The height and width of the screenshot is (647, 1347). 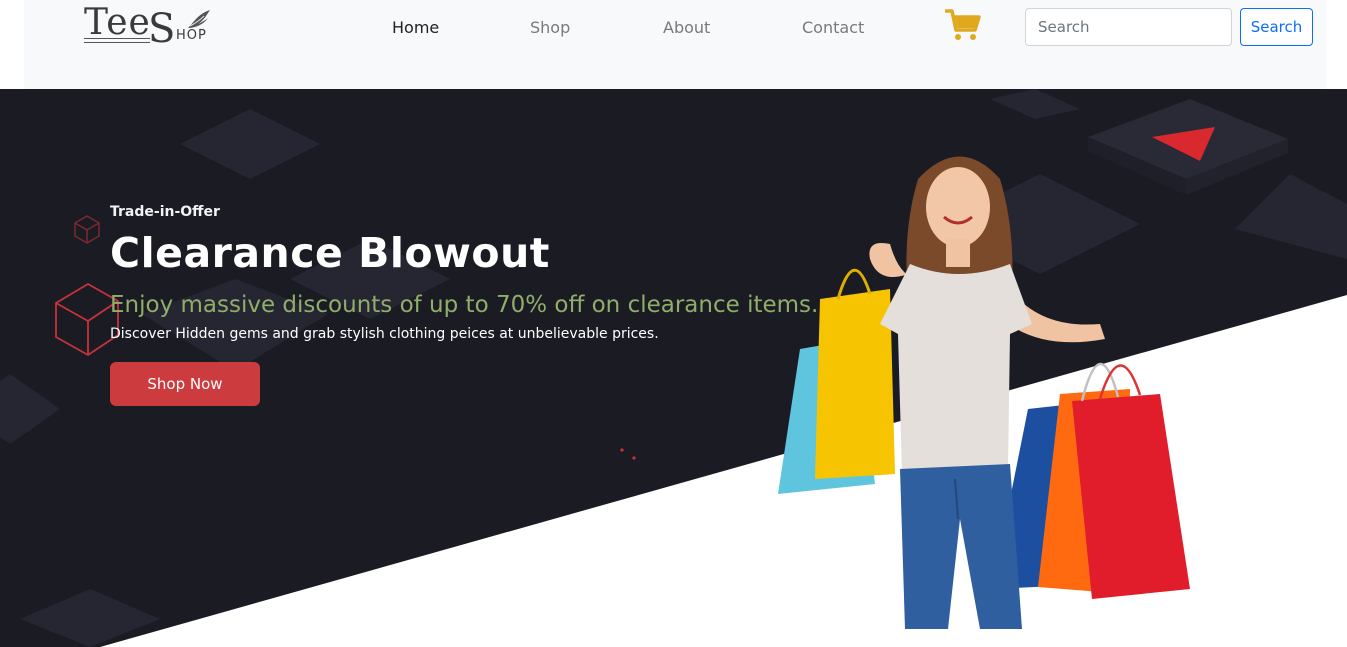 I want to click on hero-title: Clearance Blowout, so click(x=330, y=253).